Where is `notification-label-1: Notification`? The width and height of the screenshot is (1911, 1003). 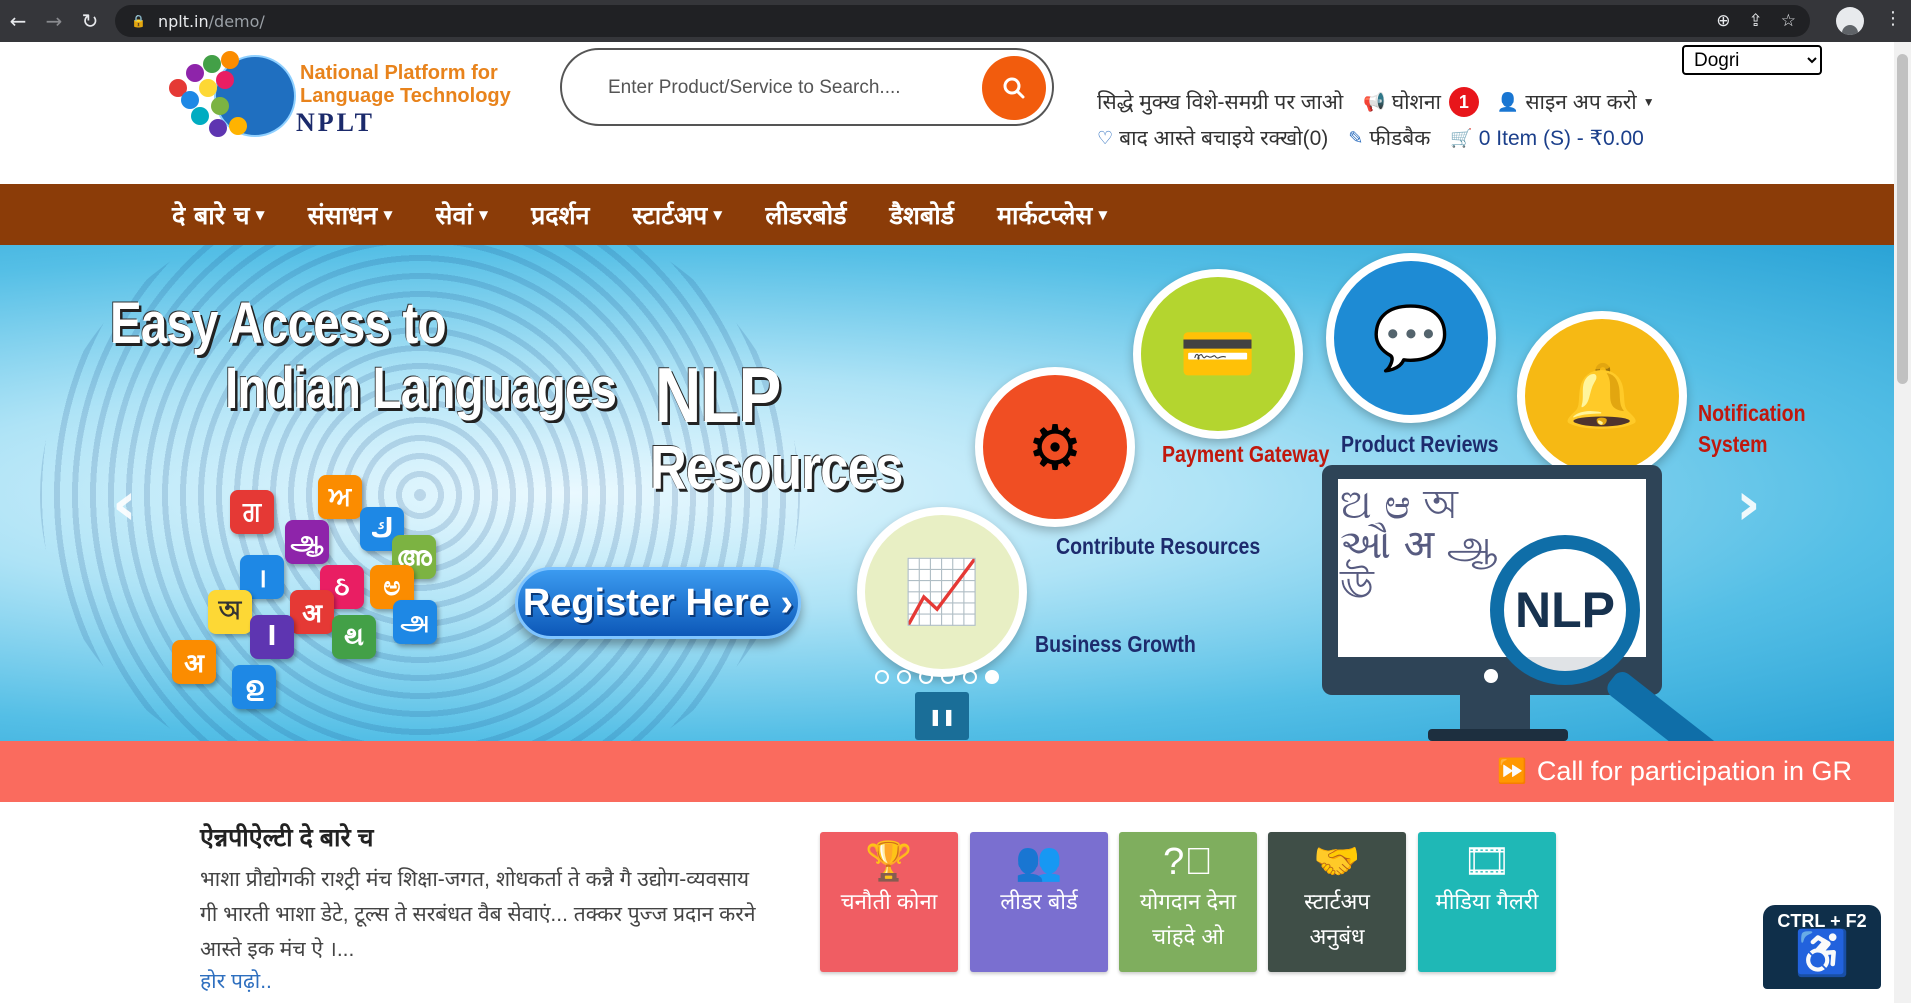
notification-label-1: Notification is located at coordinates (1752, 413).